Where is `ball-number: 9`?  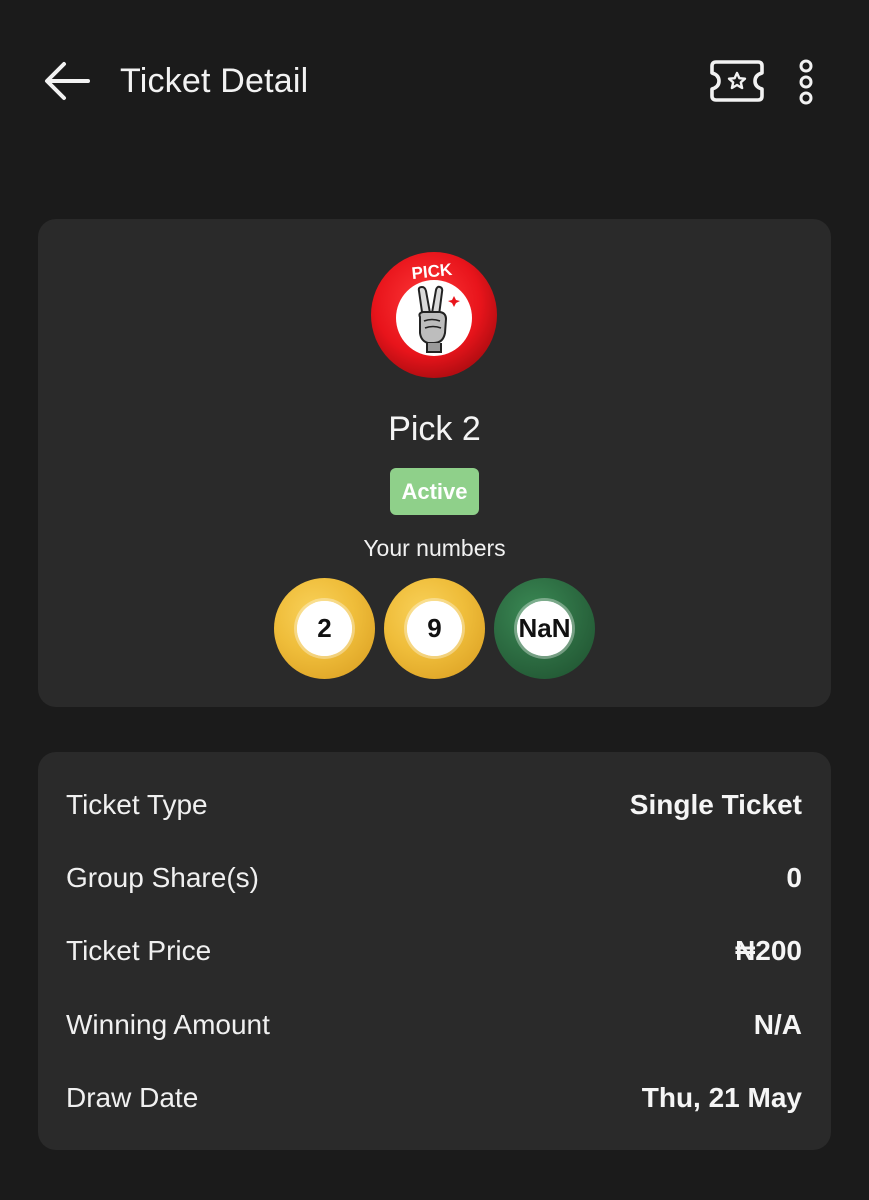 ball-number: 9 is located at coordinates (434, 628).